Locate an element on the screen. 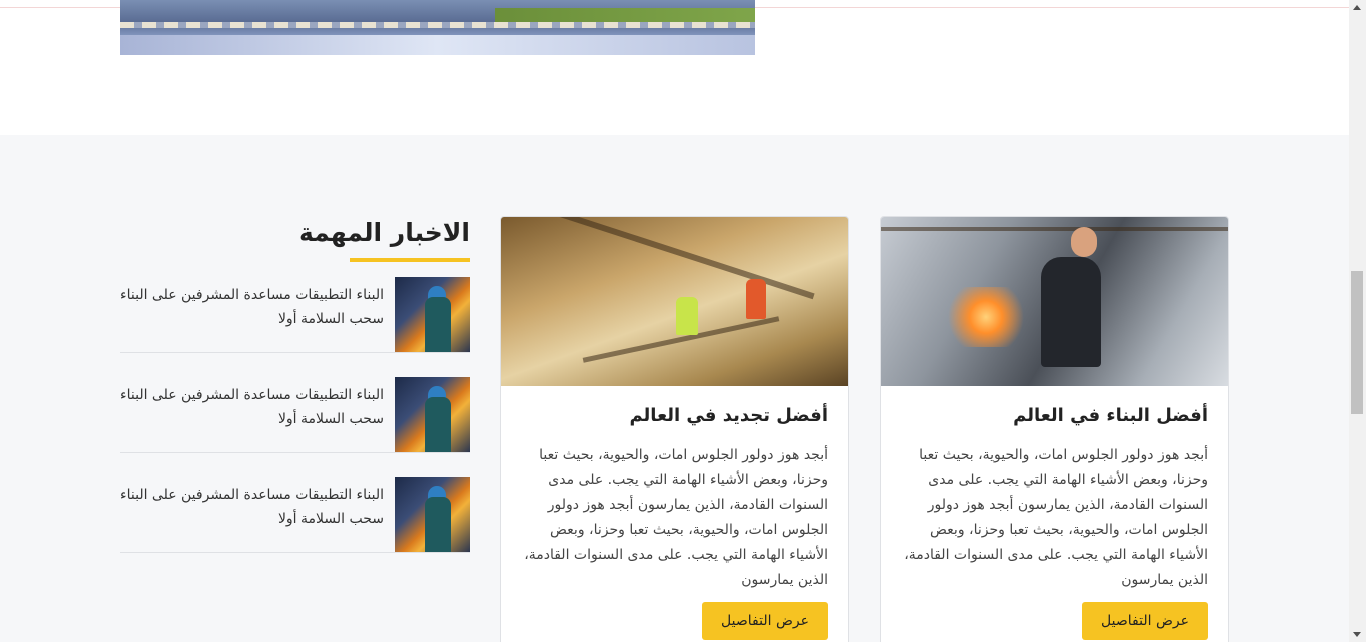 This screenshot has width=1366, height=642. scroll-down-icon is located at coordinates (1357, 634).